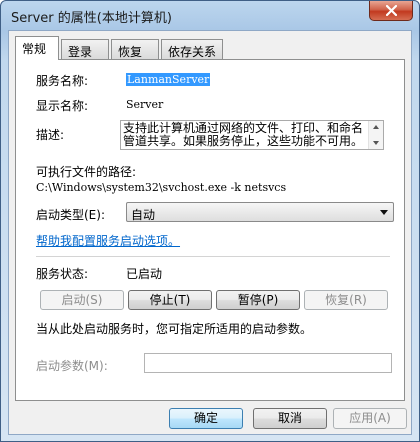 The image size is (420, 442). I want to click on startup-type-value: 自动, so click(143, 215).